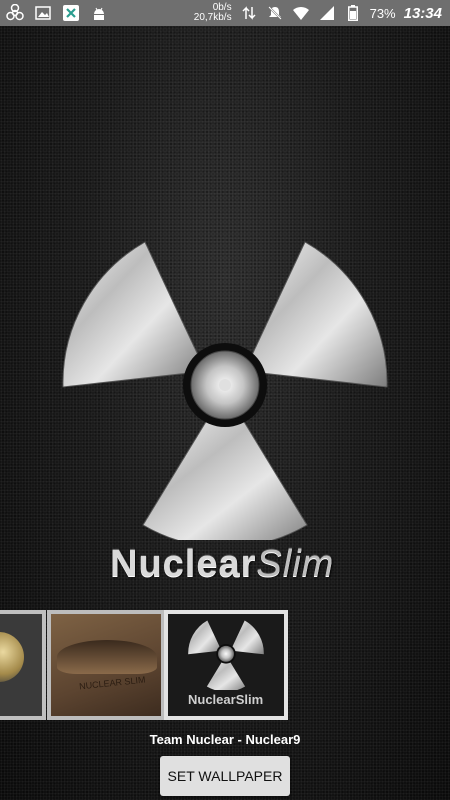 This screenshot has height=800, width=450. Describe the element at coordinates (71, 13) in the screenshot. I see `x-app-icon` at that location.